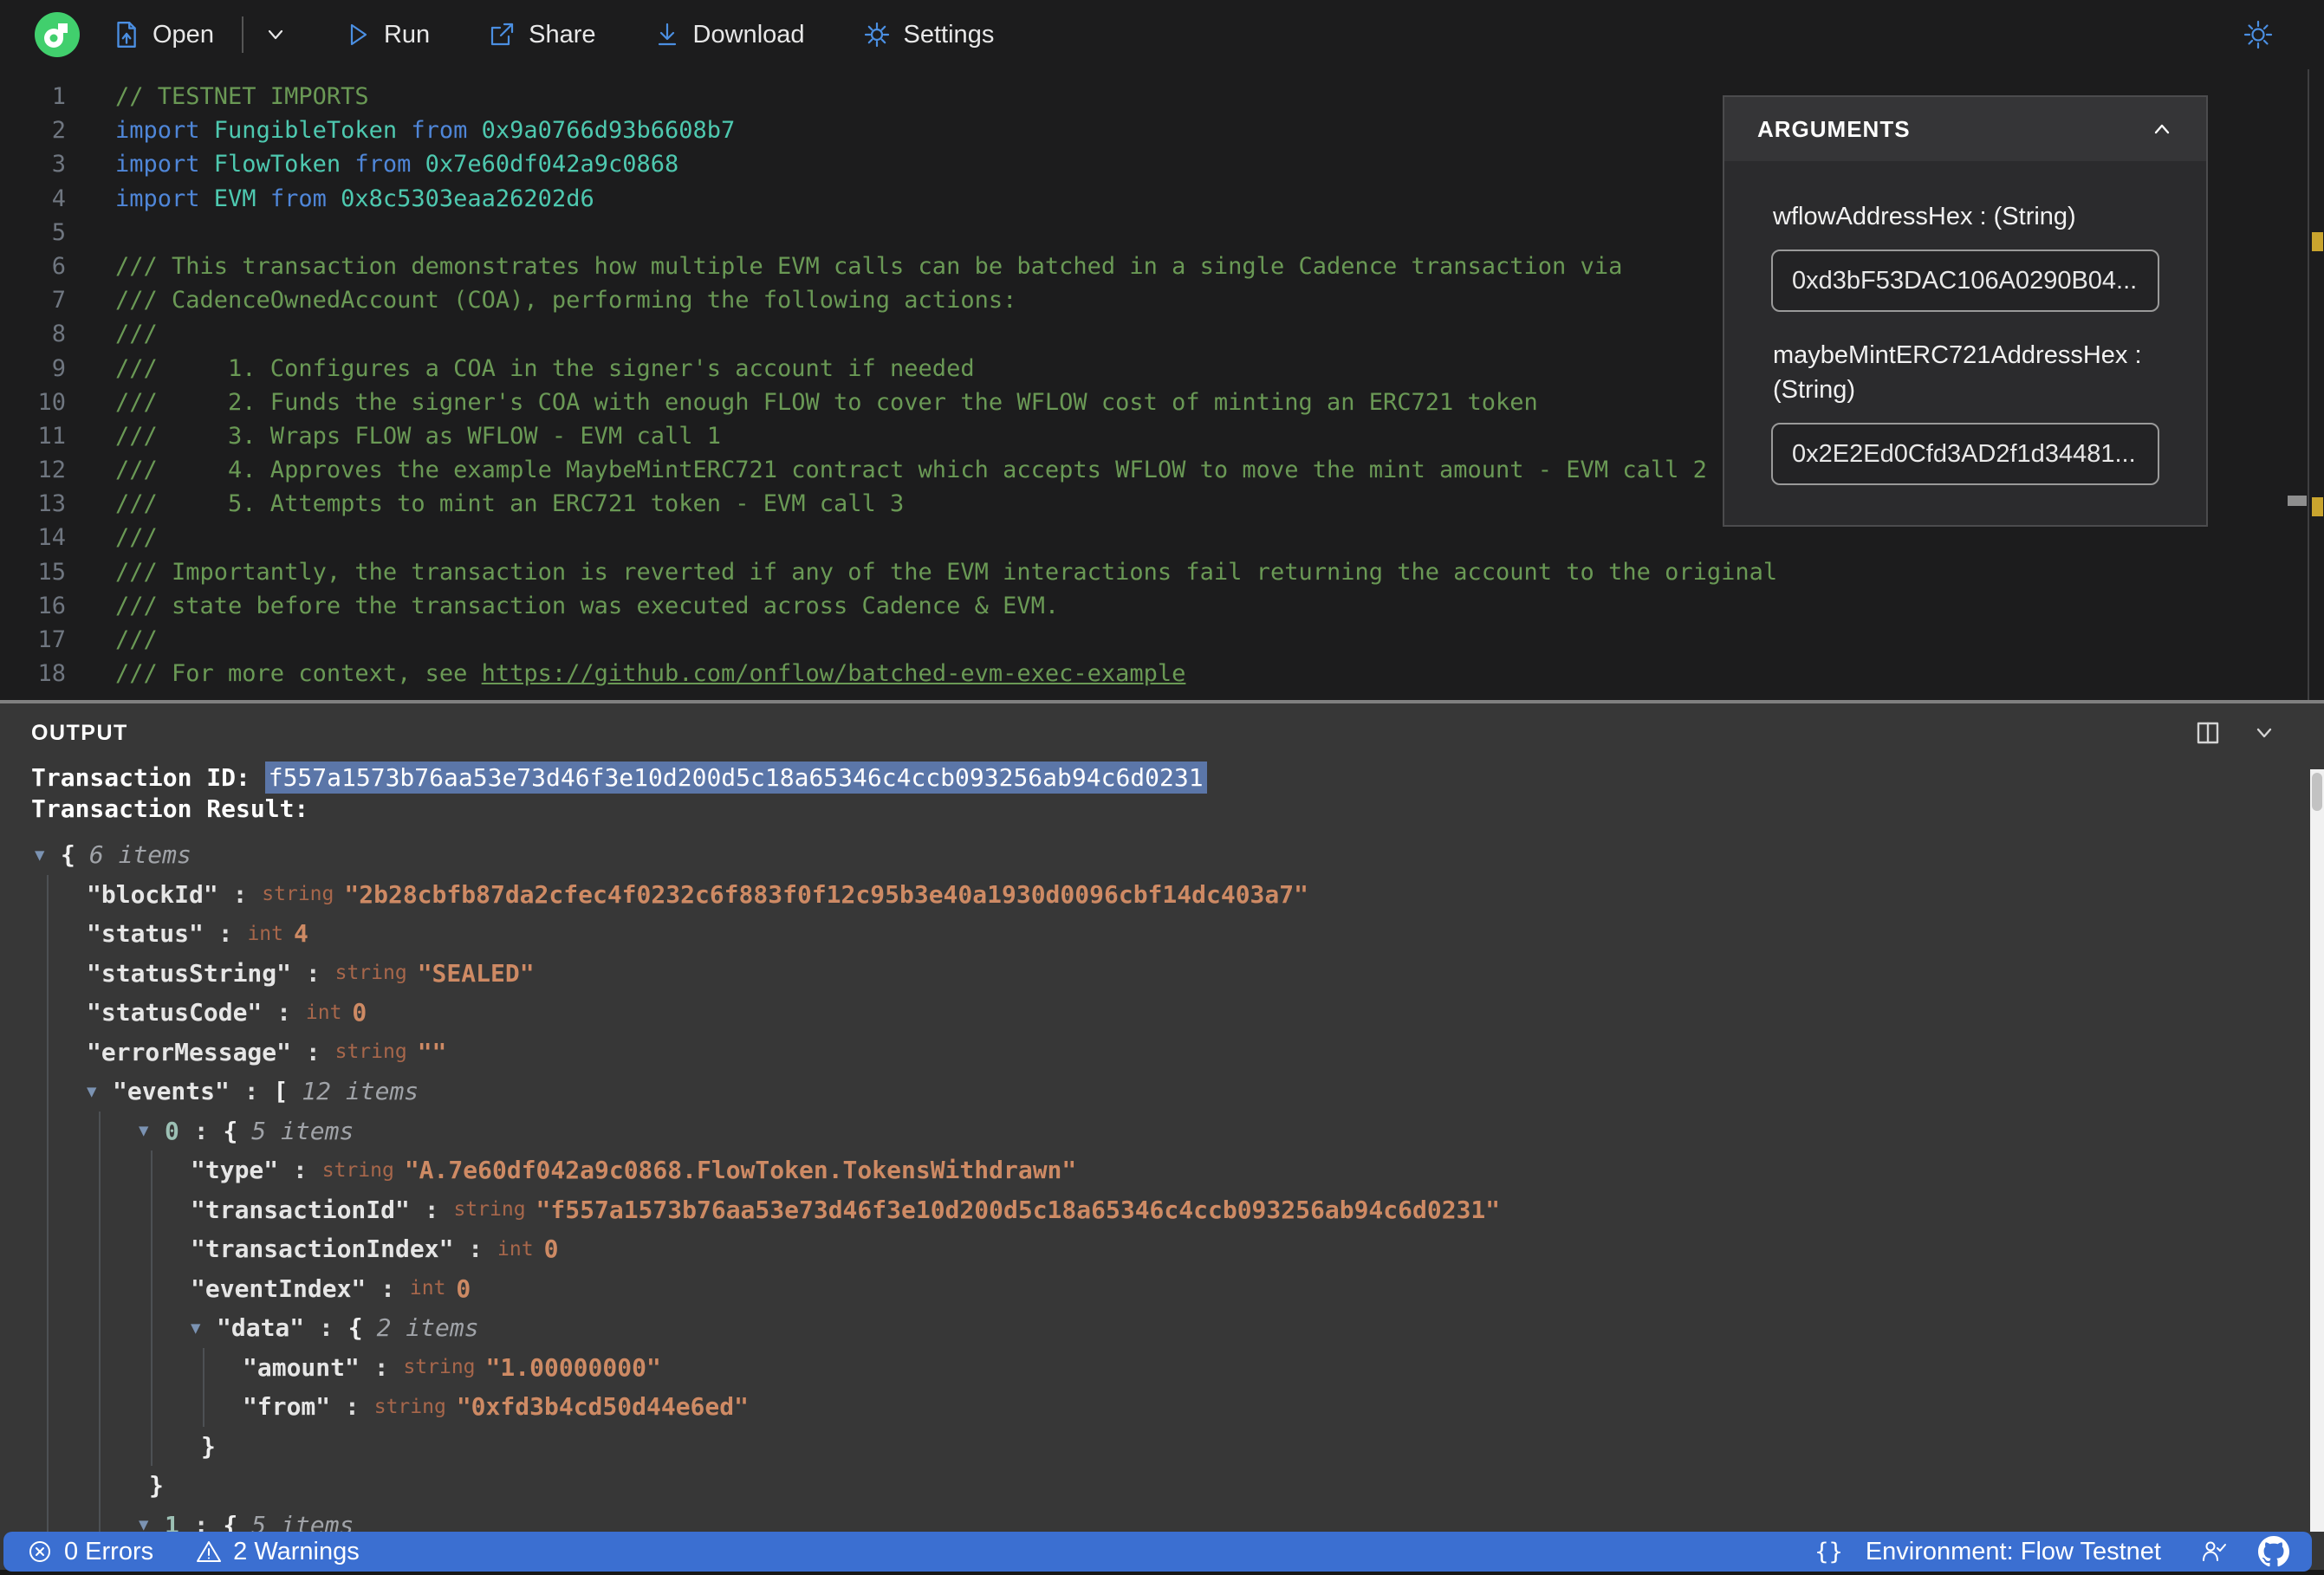 The width and height of the screenshot is (2324, 1575). I want to click on code-line: 17 ///, so click(1162, 640).